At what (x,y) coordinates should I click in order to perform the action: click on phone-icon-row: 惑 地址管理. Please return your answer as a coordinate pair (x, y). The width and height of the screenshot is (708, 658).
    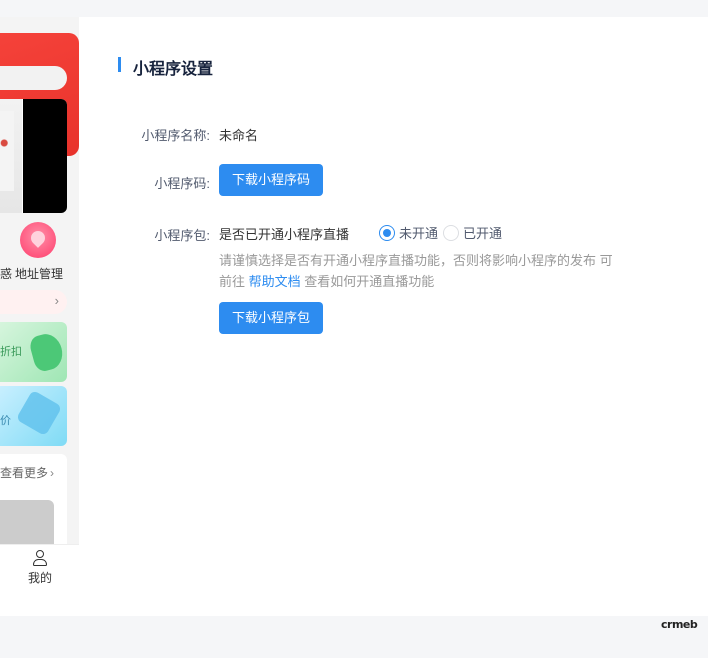
    Looking at the image, I should click on (39, 253).